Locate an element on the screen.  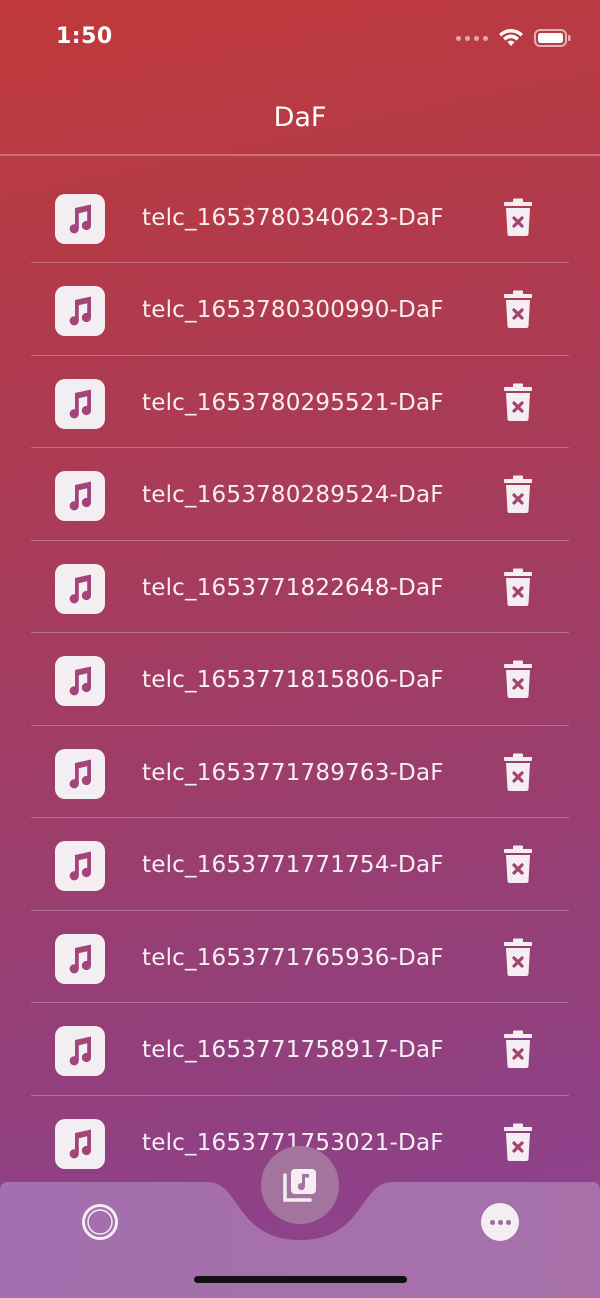
music-library-button is located at coordinates (300, 1185).